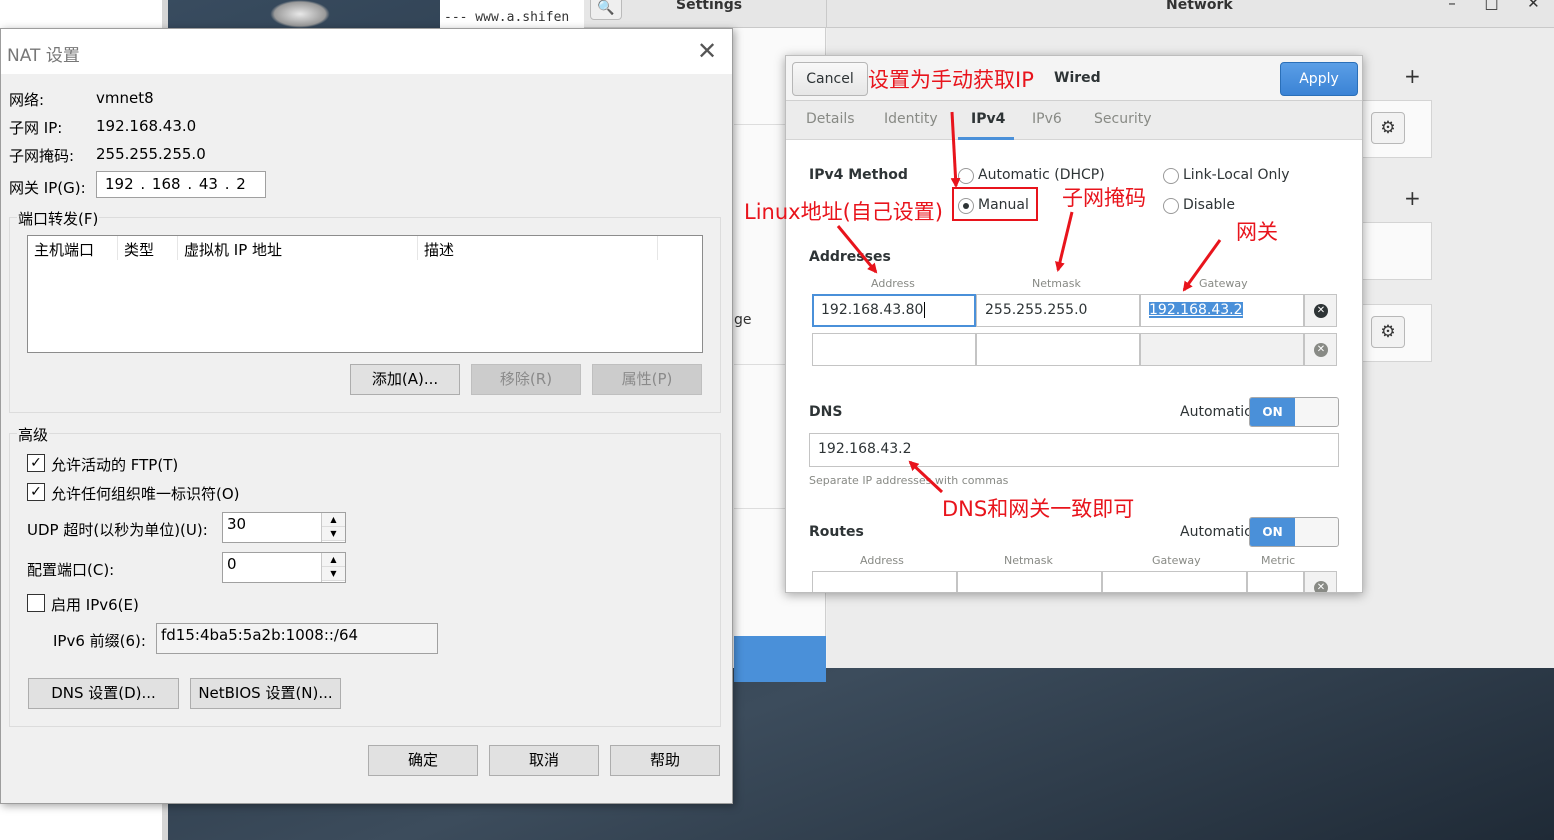  What do you see at coordinates (181, 184) in the screenshot?
I see `gateway-ip-field: 192 . 168 . 43 . 2` at bounding box center [181, 184].